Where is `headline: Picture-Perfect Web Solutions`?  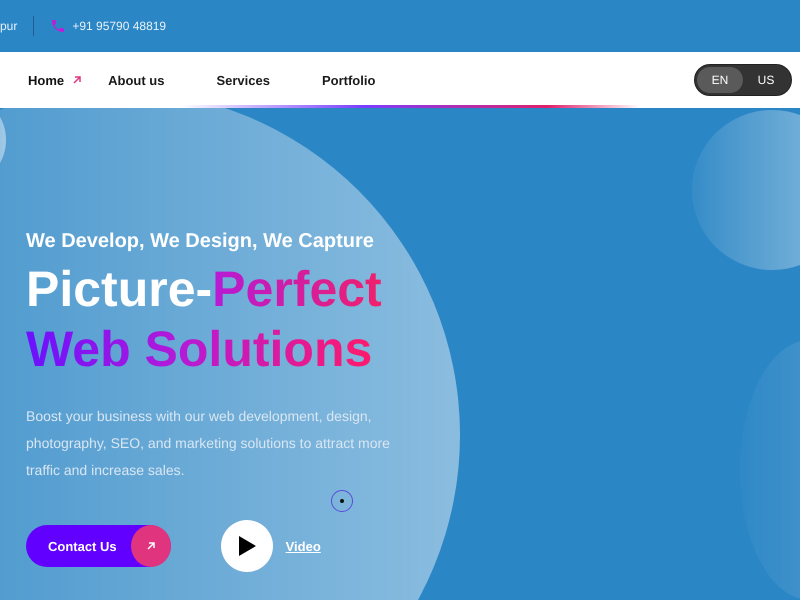
headline: Picture-Perfect Web Solutions is located at coordinates (204, 319).